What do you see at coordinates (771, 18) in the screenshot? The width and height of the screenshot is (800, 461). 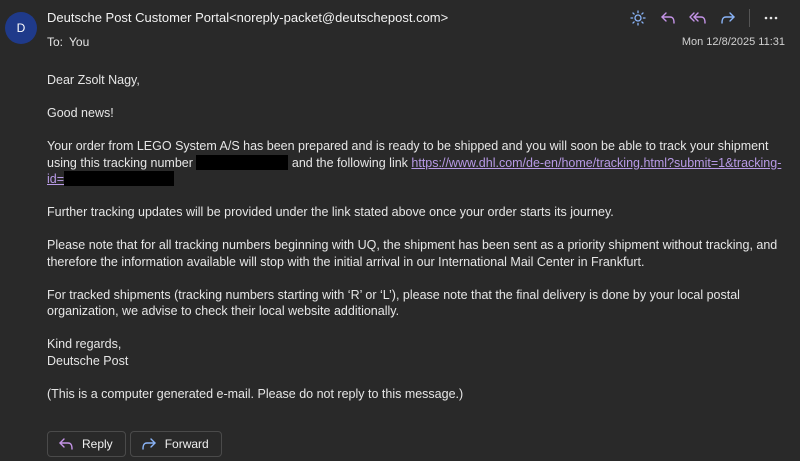 I see `more-icon` at bounding box center [771, 18].